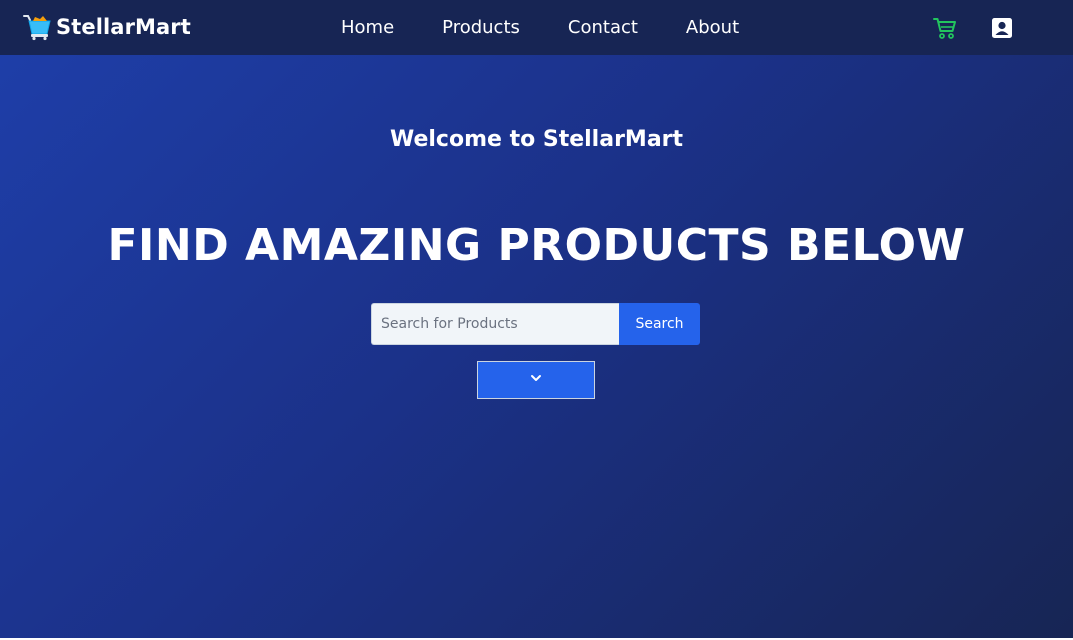  I want to click on chevron-down-icon, so click(536, 374).